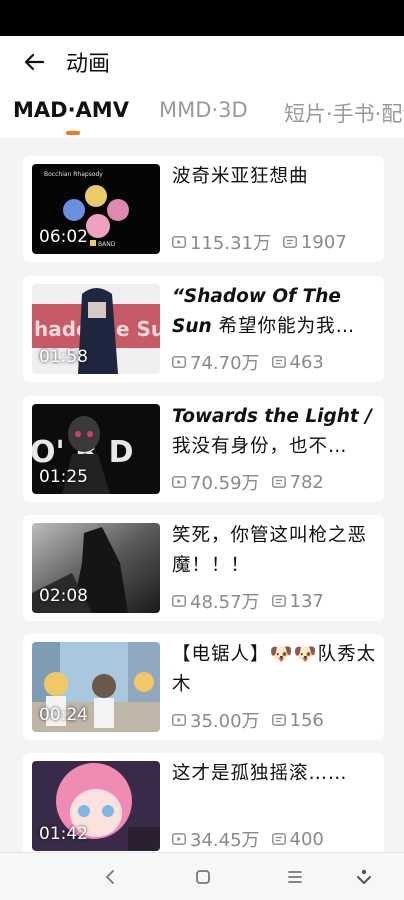 This screenshot has height=900, width=404. What do you see at coordinates (96, 687) in the screenshot?
I see `video-thumbnail: 00:24` at bounding box center [96, 687].